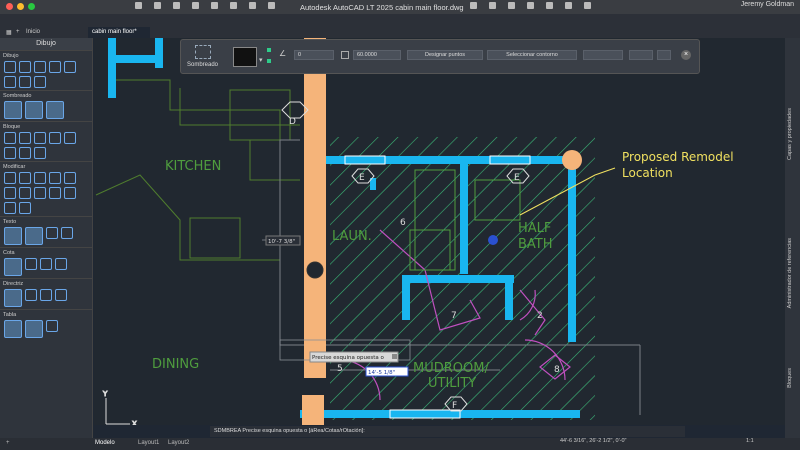 This screenshot has width=800, height=450. Describe the element at coordinates (10, 208) in the screenshot. I see `stretch-icon` at that location.